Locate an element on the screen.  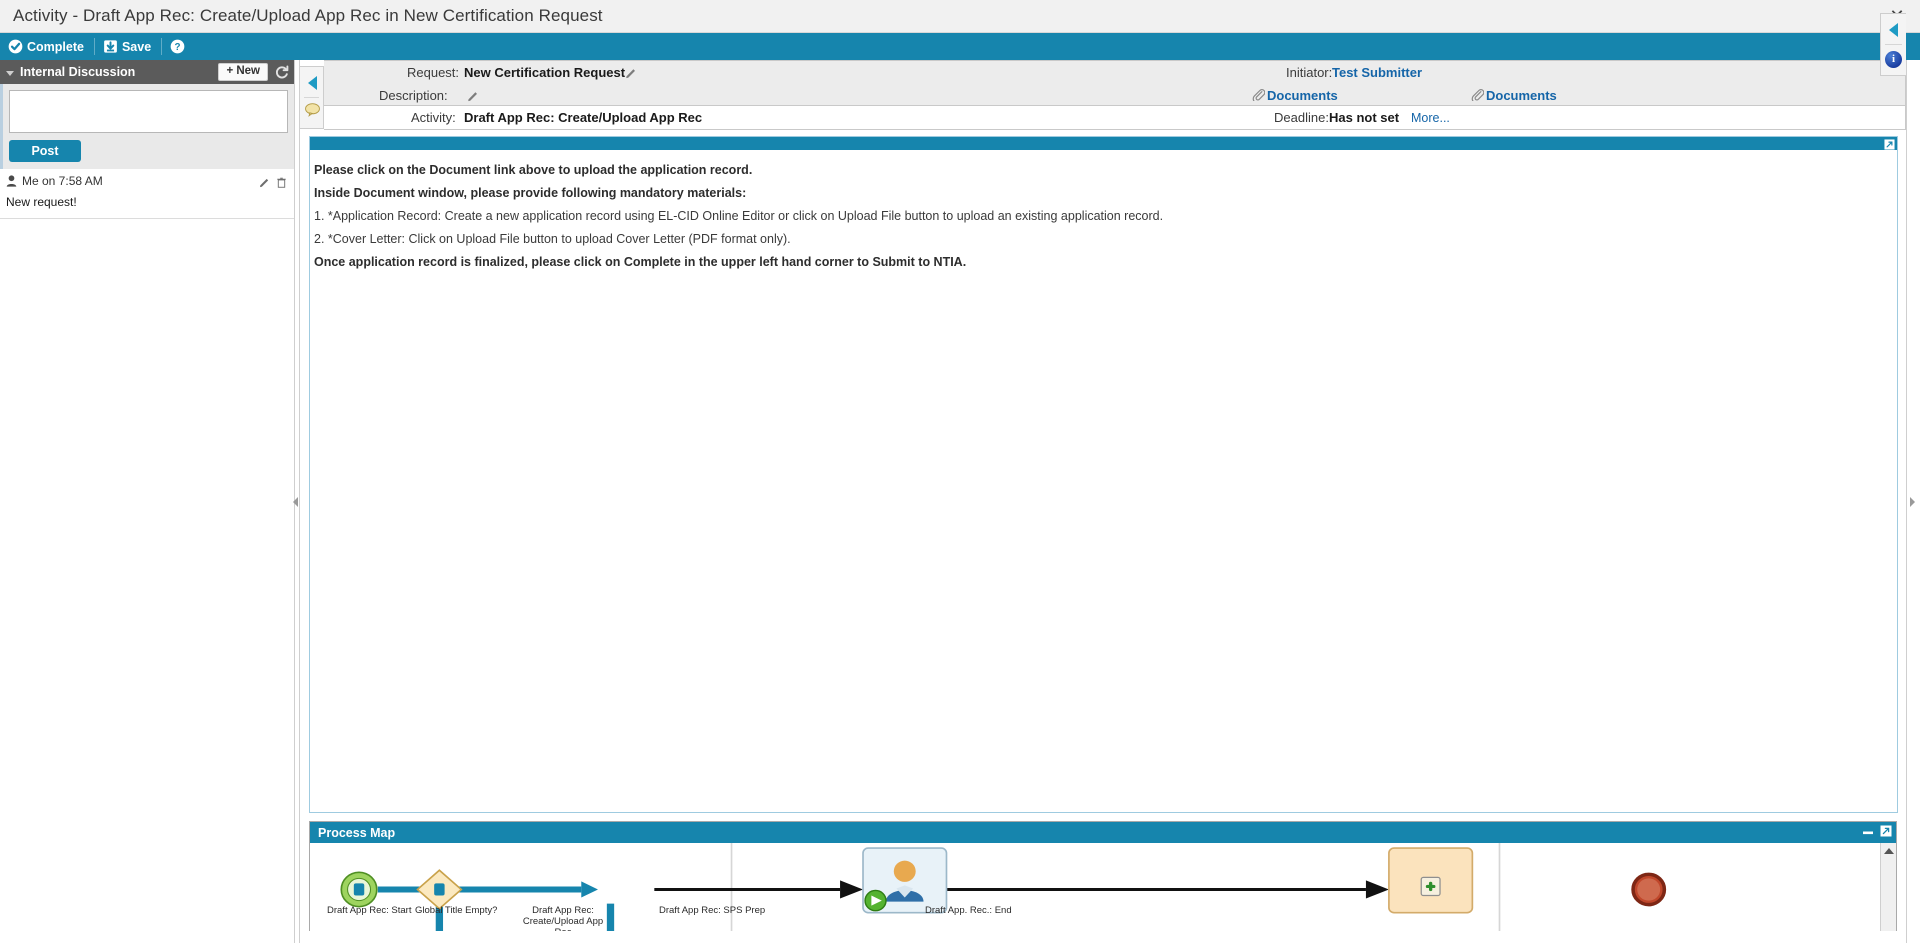
save-label: Save is located at coordinates (136, 46).